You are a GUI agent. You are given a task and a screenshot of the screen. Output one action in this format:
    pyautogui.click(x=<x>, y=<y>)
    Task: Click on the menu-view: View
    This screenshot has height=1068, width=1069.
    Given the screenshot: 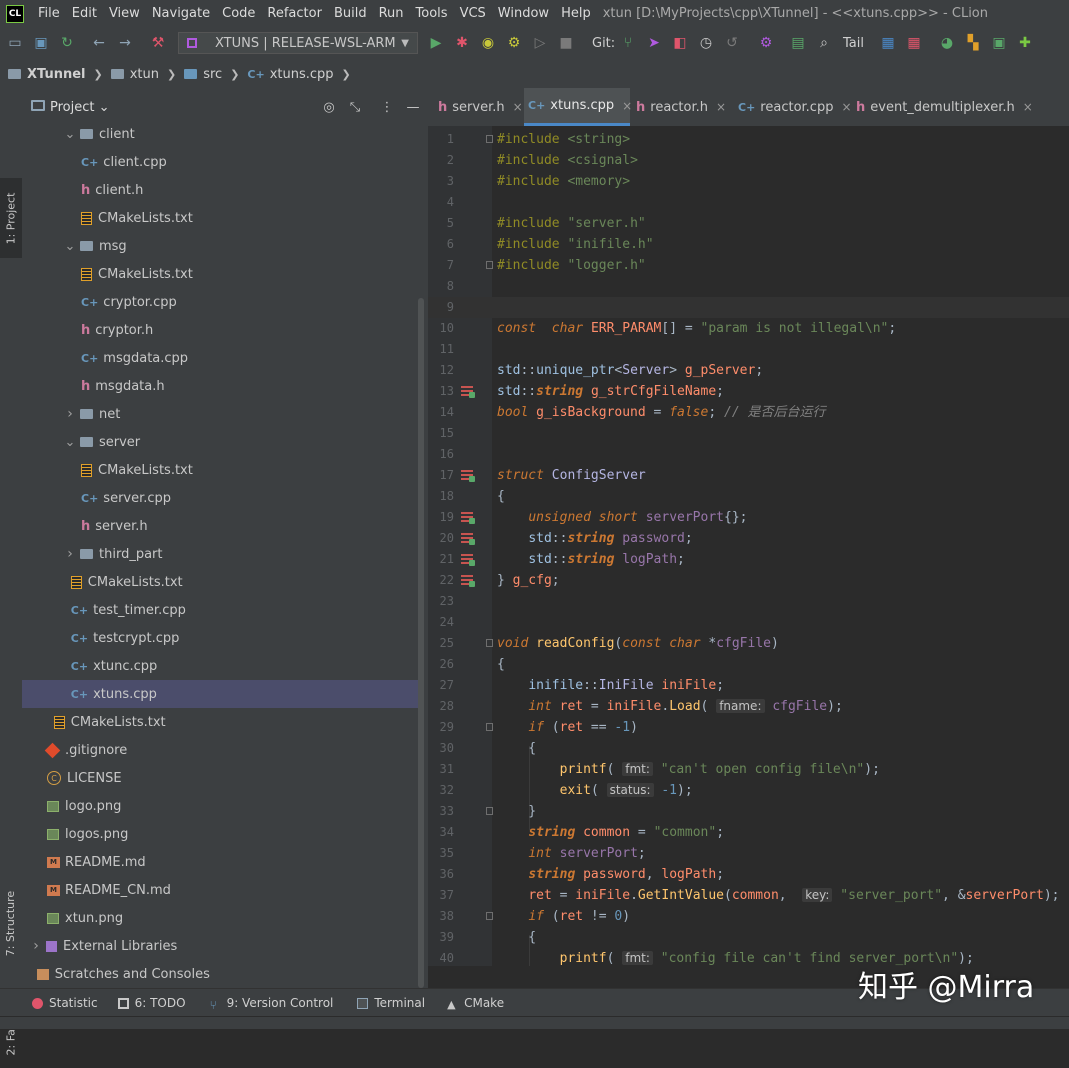 What is the action you would take?
    pyautogui.click(x=124, y=13)
    